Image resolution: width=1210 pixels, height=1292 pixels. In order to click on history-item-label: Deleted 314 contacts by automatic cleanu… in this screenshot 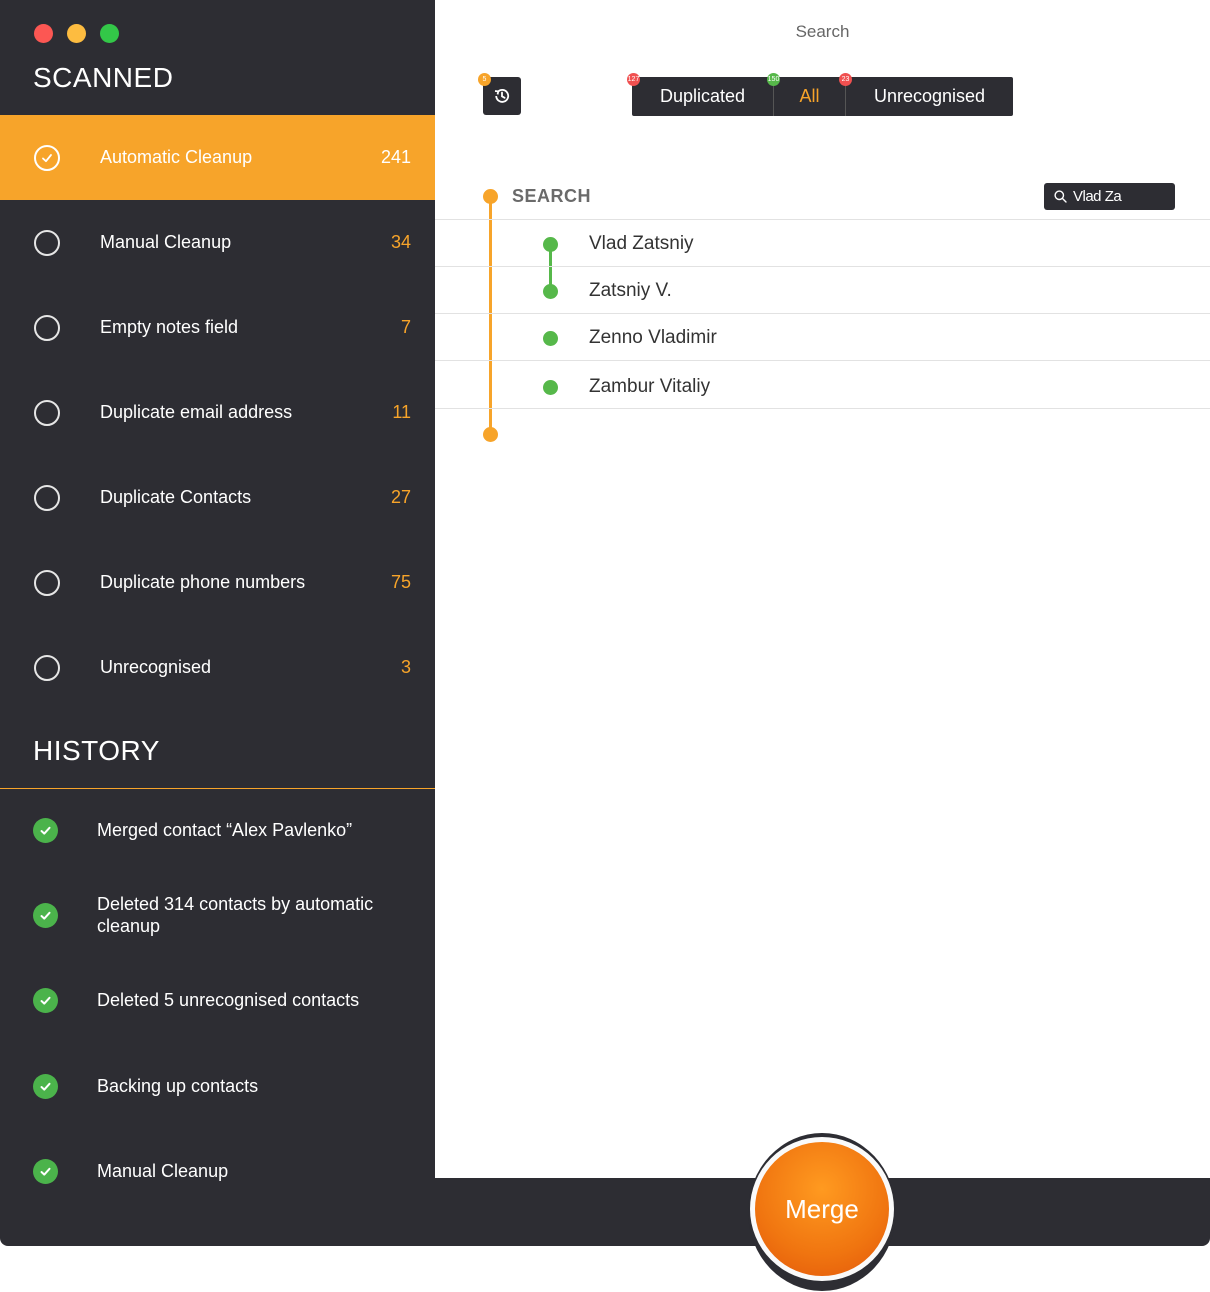, I will do `click(235, 915)`.